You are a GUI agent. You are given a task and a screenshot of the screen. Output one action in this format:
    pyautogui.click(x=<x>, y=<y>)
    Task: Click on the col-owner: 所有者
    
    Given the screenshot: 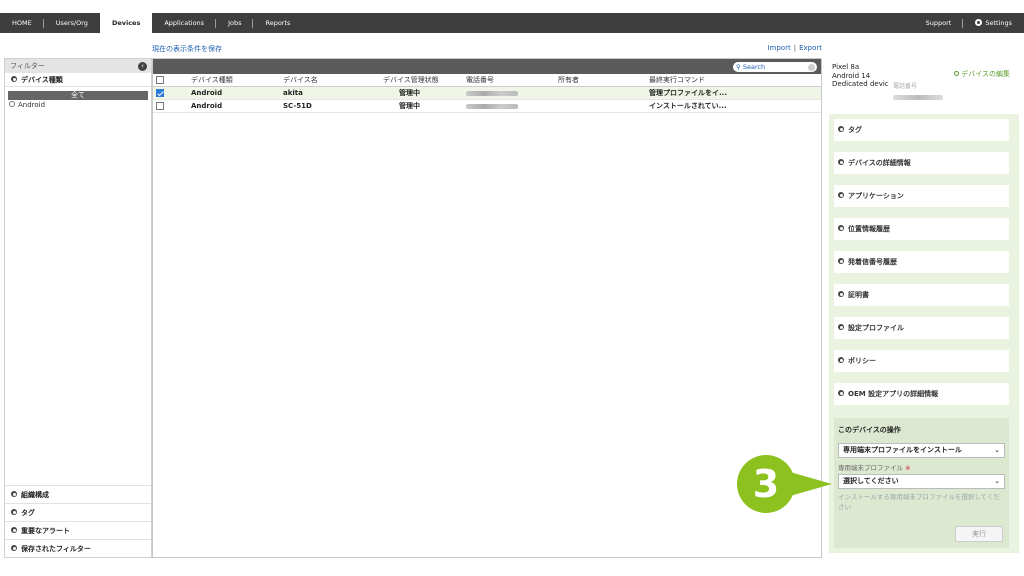 What is the action you would take?
    pyautogui.click(x=603, y=80)
    